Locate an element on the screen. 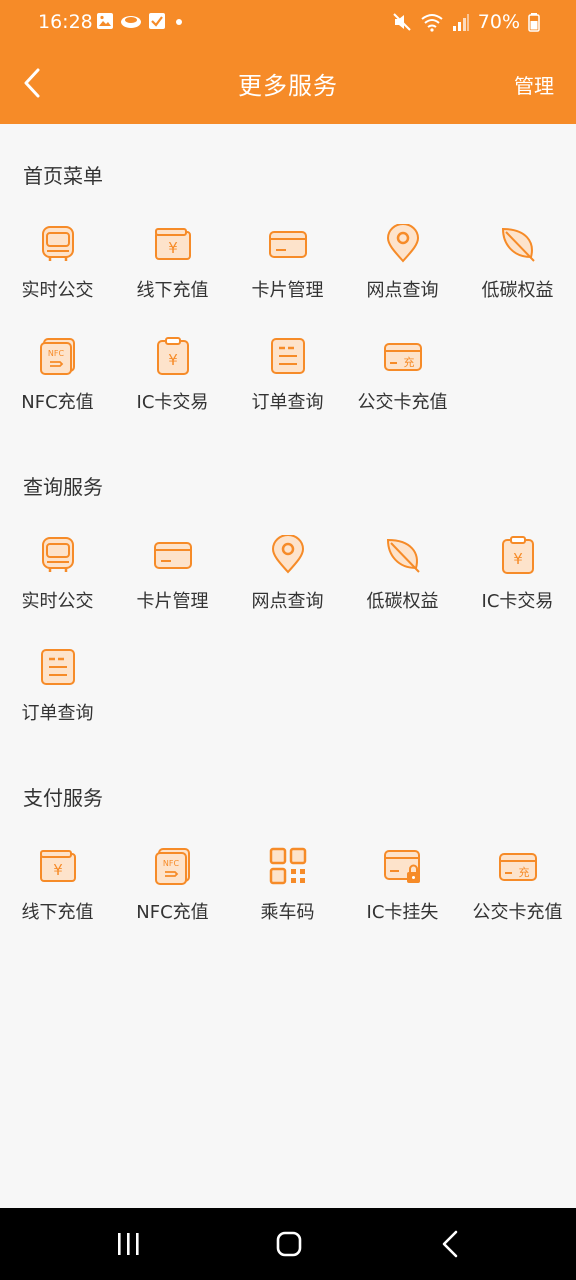  status-notification-icons is located at coordinates (141, 21).